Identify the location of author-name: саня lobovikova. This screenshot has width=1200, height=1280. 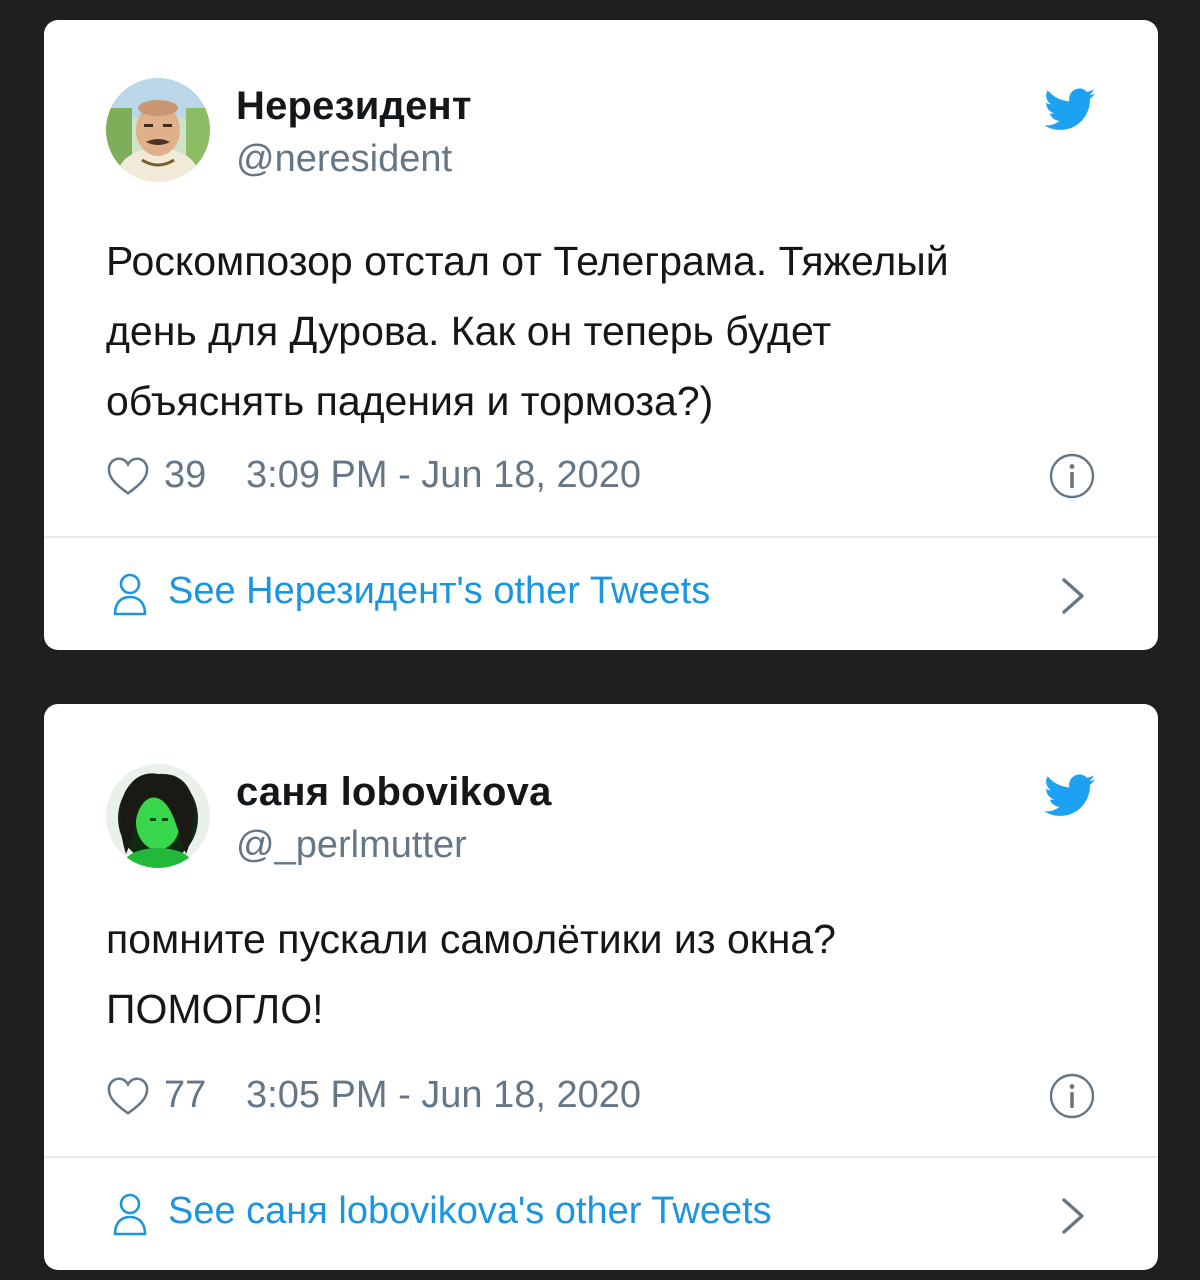
(394, 792).